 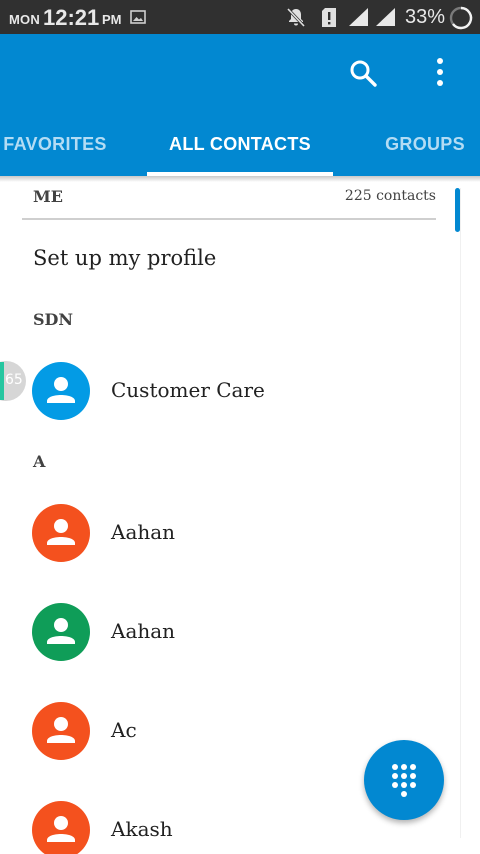 What do you see at coordinates (124, 258) in the screenshot?
I see `setup-profile-item: Set up my profile` at bounding box center [124, 258].